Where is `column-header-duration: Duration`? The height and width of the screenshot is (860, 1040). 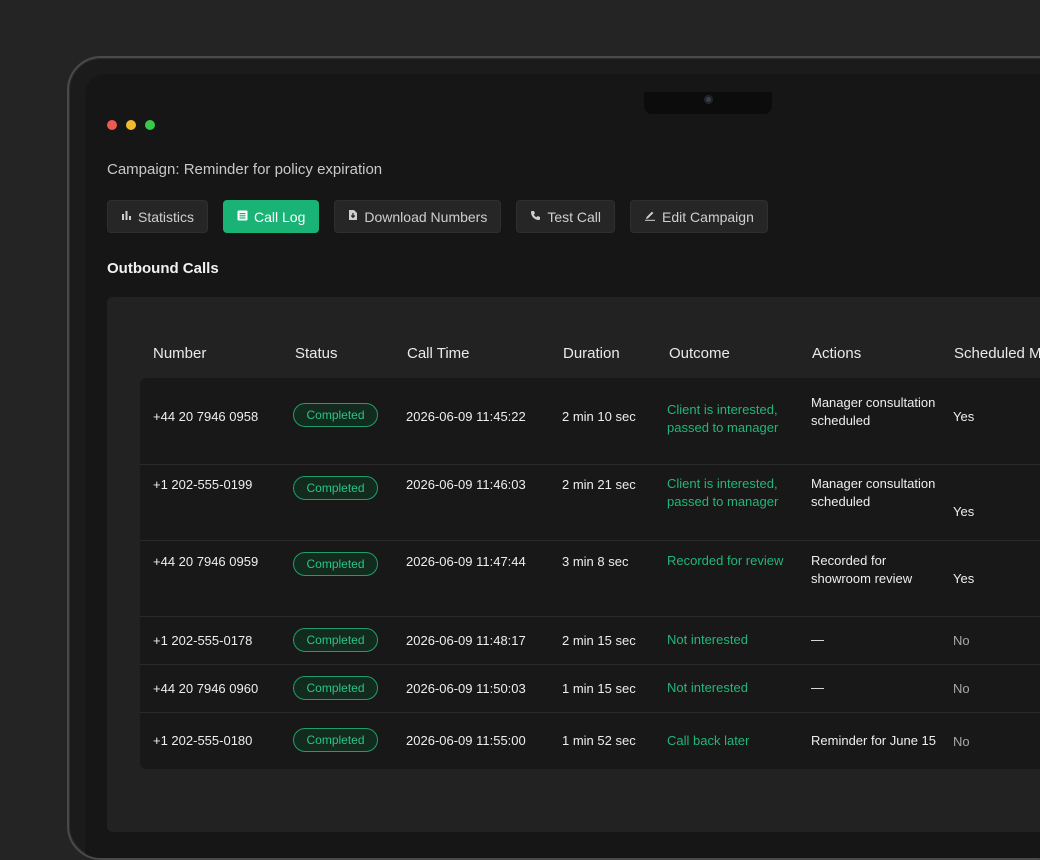
column-header-duration: Duration is located at coordinates (591, 353).